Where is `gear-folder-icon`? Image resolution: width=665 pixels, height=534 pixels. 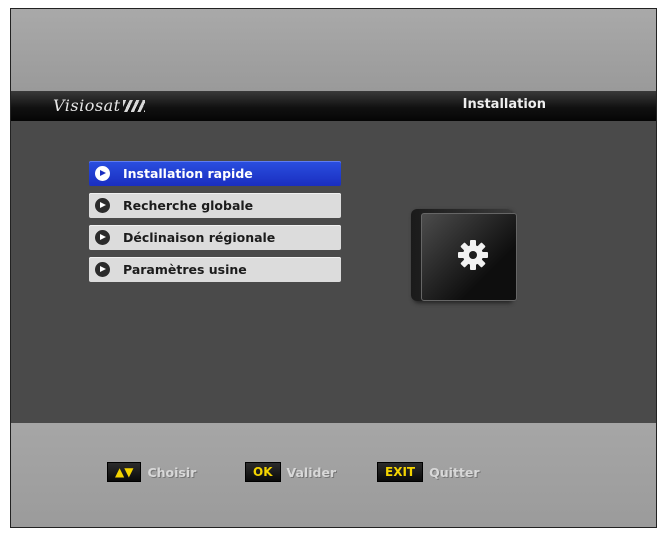
gear-folder-icon is located at coordinates (465, 255).